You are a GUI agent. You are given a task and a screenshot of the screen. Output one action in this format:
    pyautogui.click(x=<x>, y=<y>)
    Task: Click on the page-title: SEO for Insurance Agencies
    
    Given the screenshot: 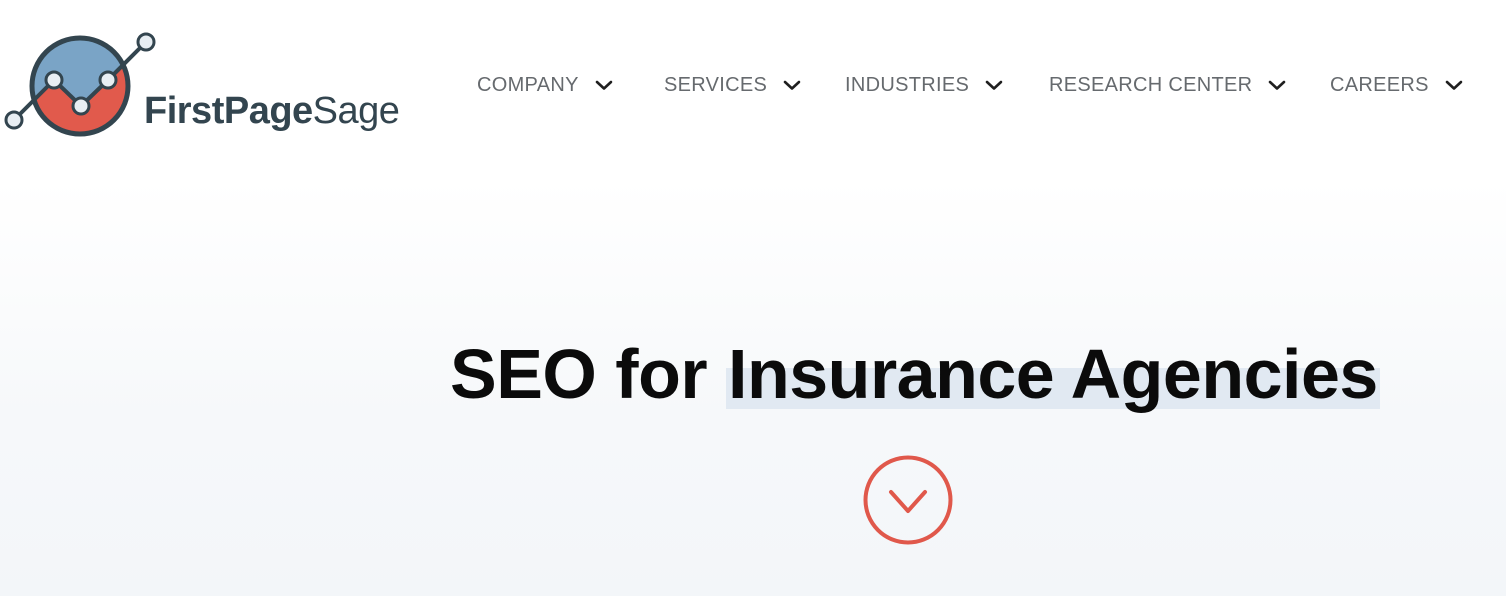 What is the action you would take?
    pyautogui.click(x=915, y=374)
    